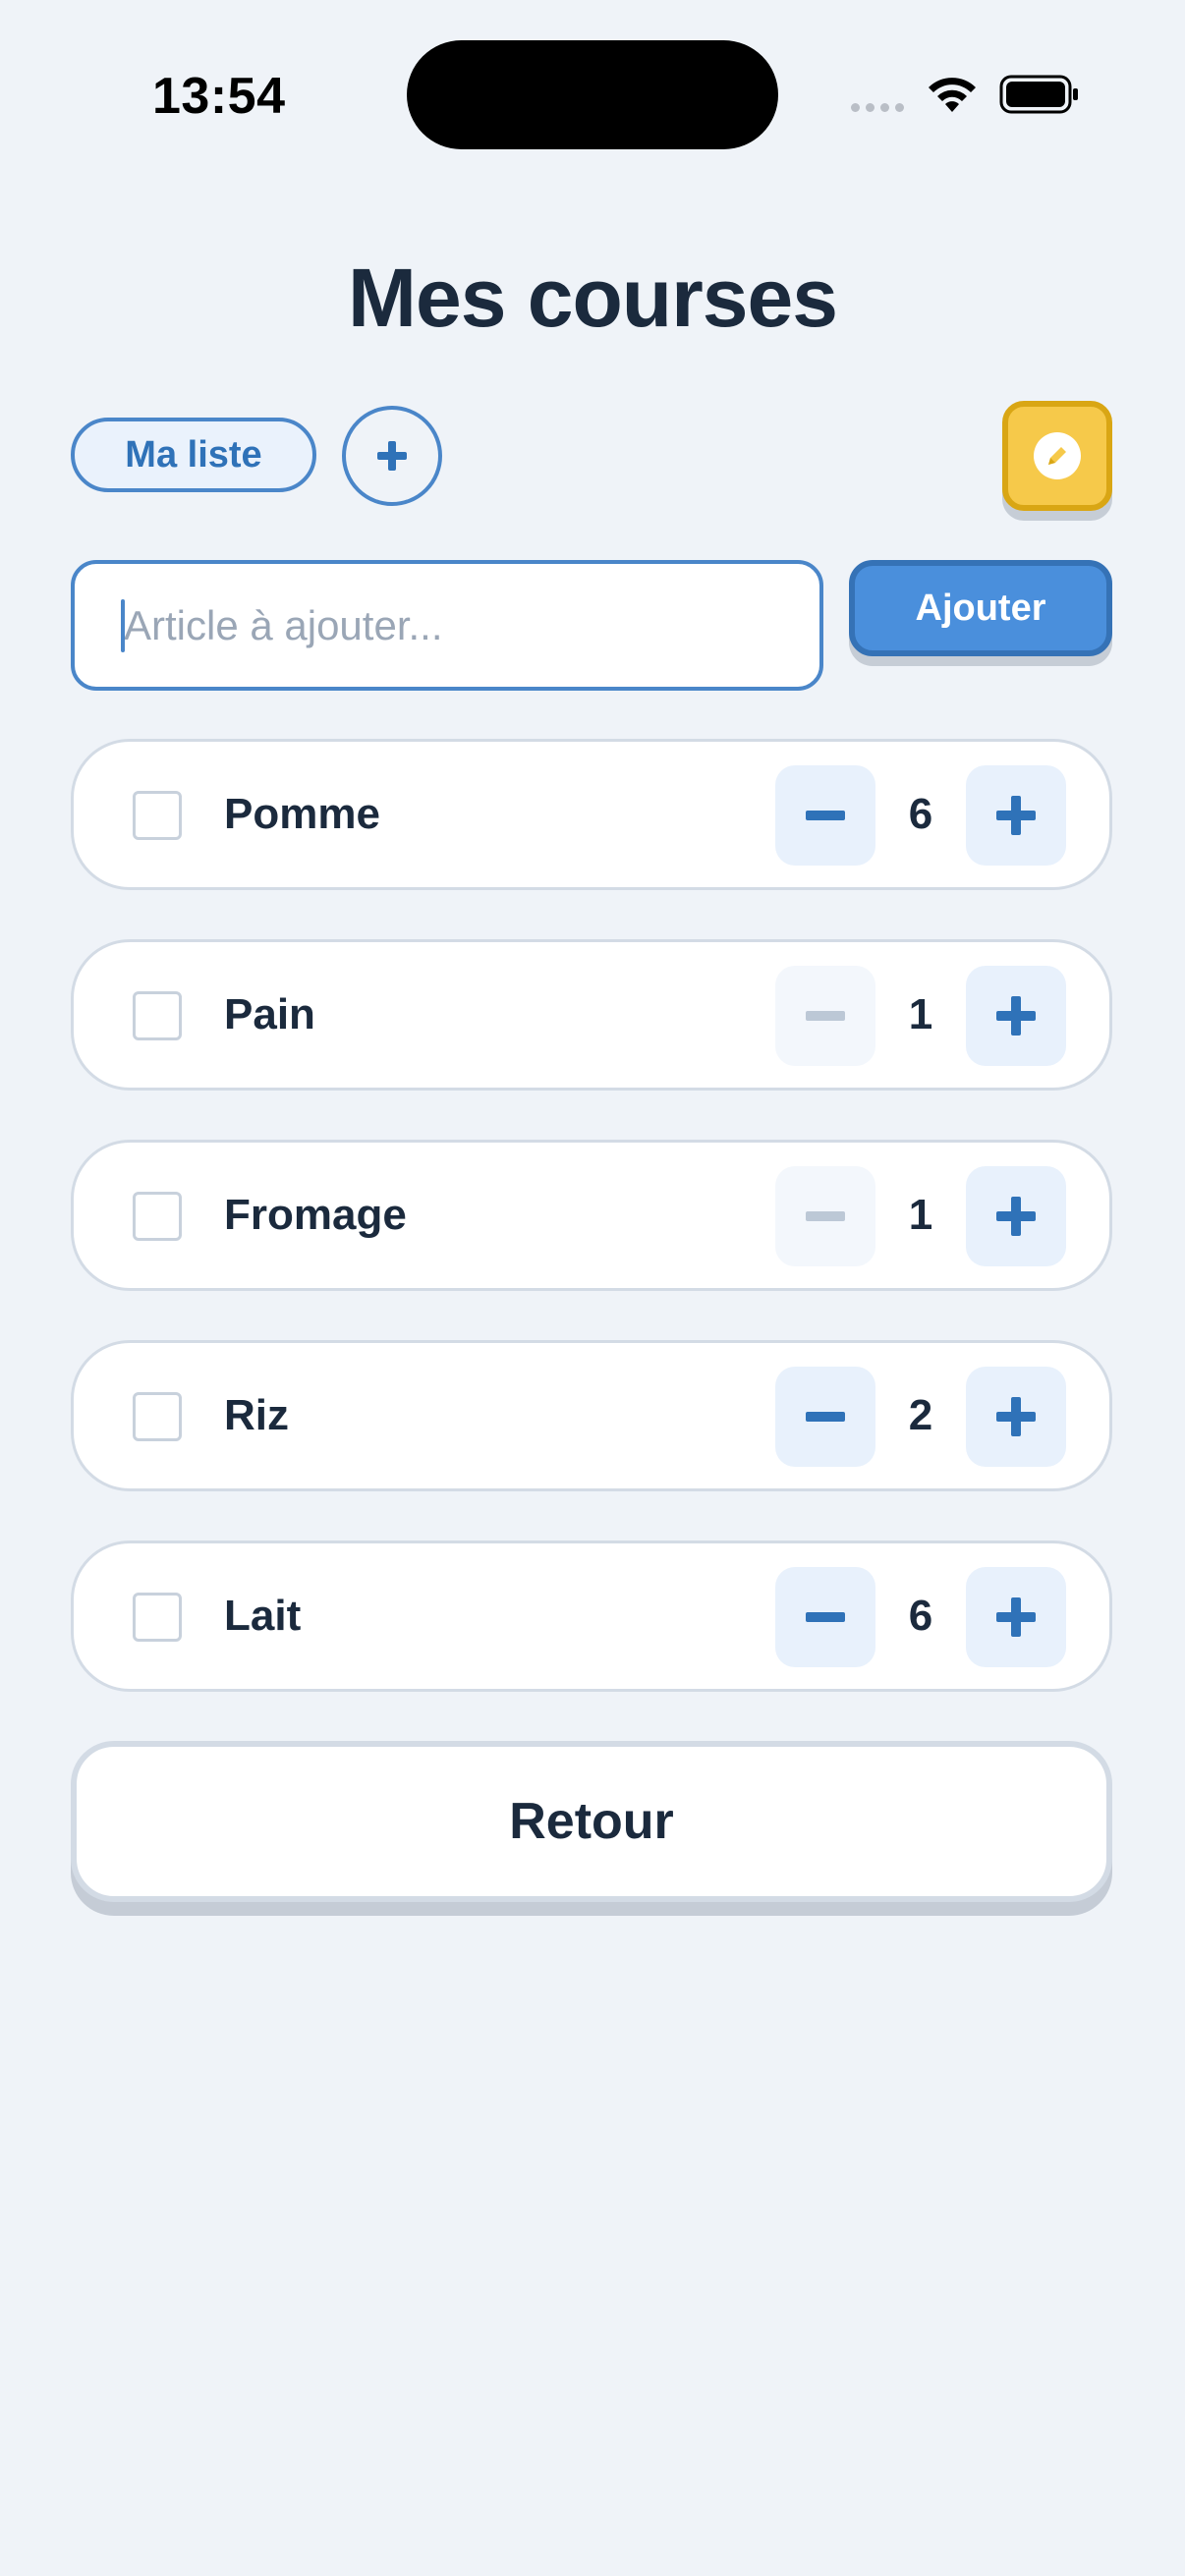  Describe the element at coordinates (592, 1616) in the screenshot. I see `list-item: Lait 6` at that location.